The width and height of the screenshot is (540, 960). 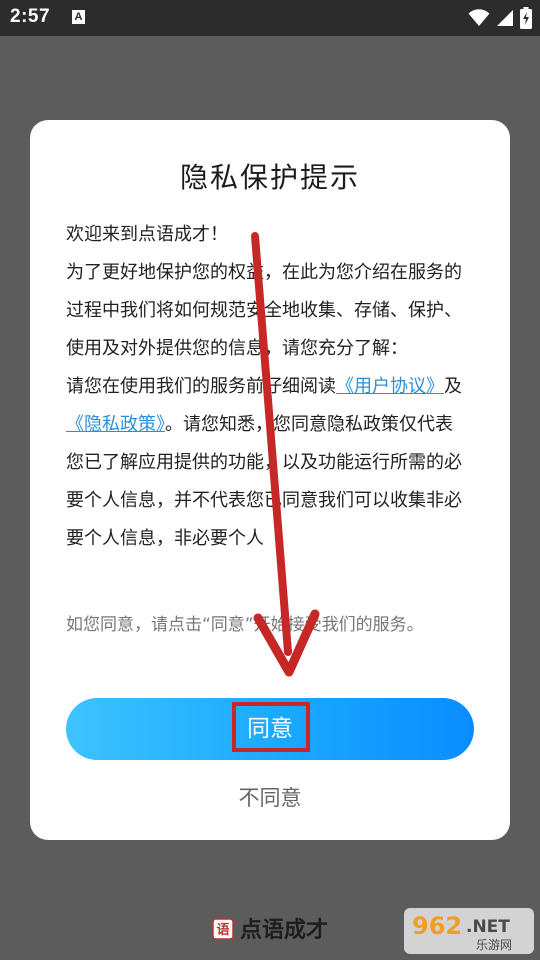 What do you see at coordinates (271, 727) in the screenshot?
I see `annotation-highlight-box` at bounding box center [271, 727].